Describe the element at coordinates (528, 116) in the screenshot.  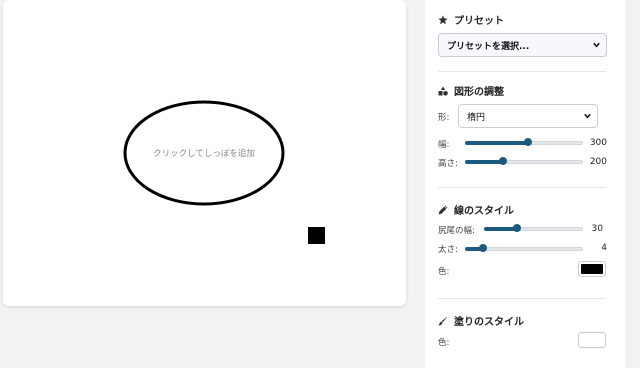
I see `shape-select: 楕円` at that location.